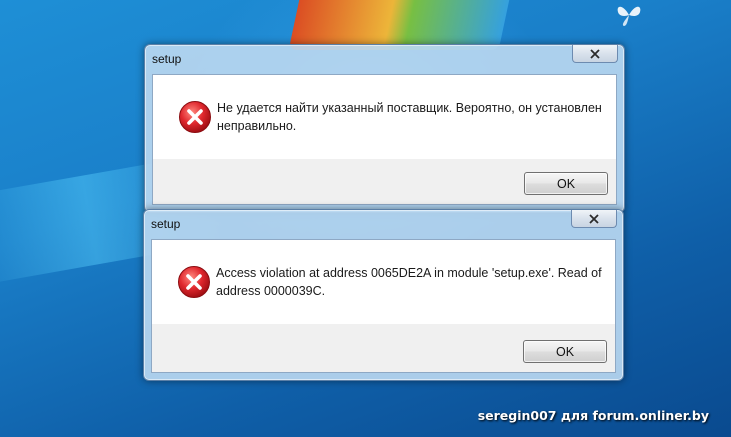  What do you see at coordinates (593, 415) in the screenshot?
I see `watermark-text: seregin007 для forum.onliner.by` at bounding box center [593, 415].